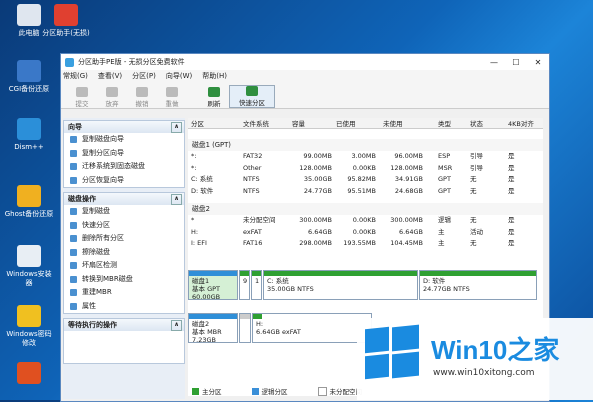 Image resolution: width=593 pixels, height=402 pixels. What do you see at coordinates (245, 328) in the screenshot?
I see `unallocated-block` at bounding box center [245, 328].